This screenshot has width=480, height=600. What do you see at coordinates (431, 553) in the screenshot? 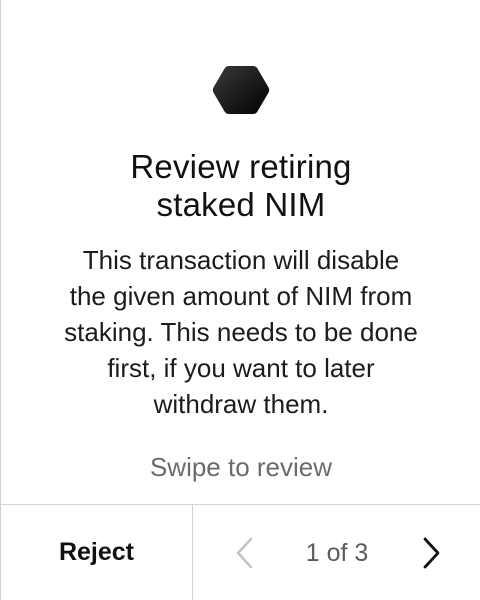
I see `chevron-right-icon` at bounding box center [431, 553].